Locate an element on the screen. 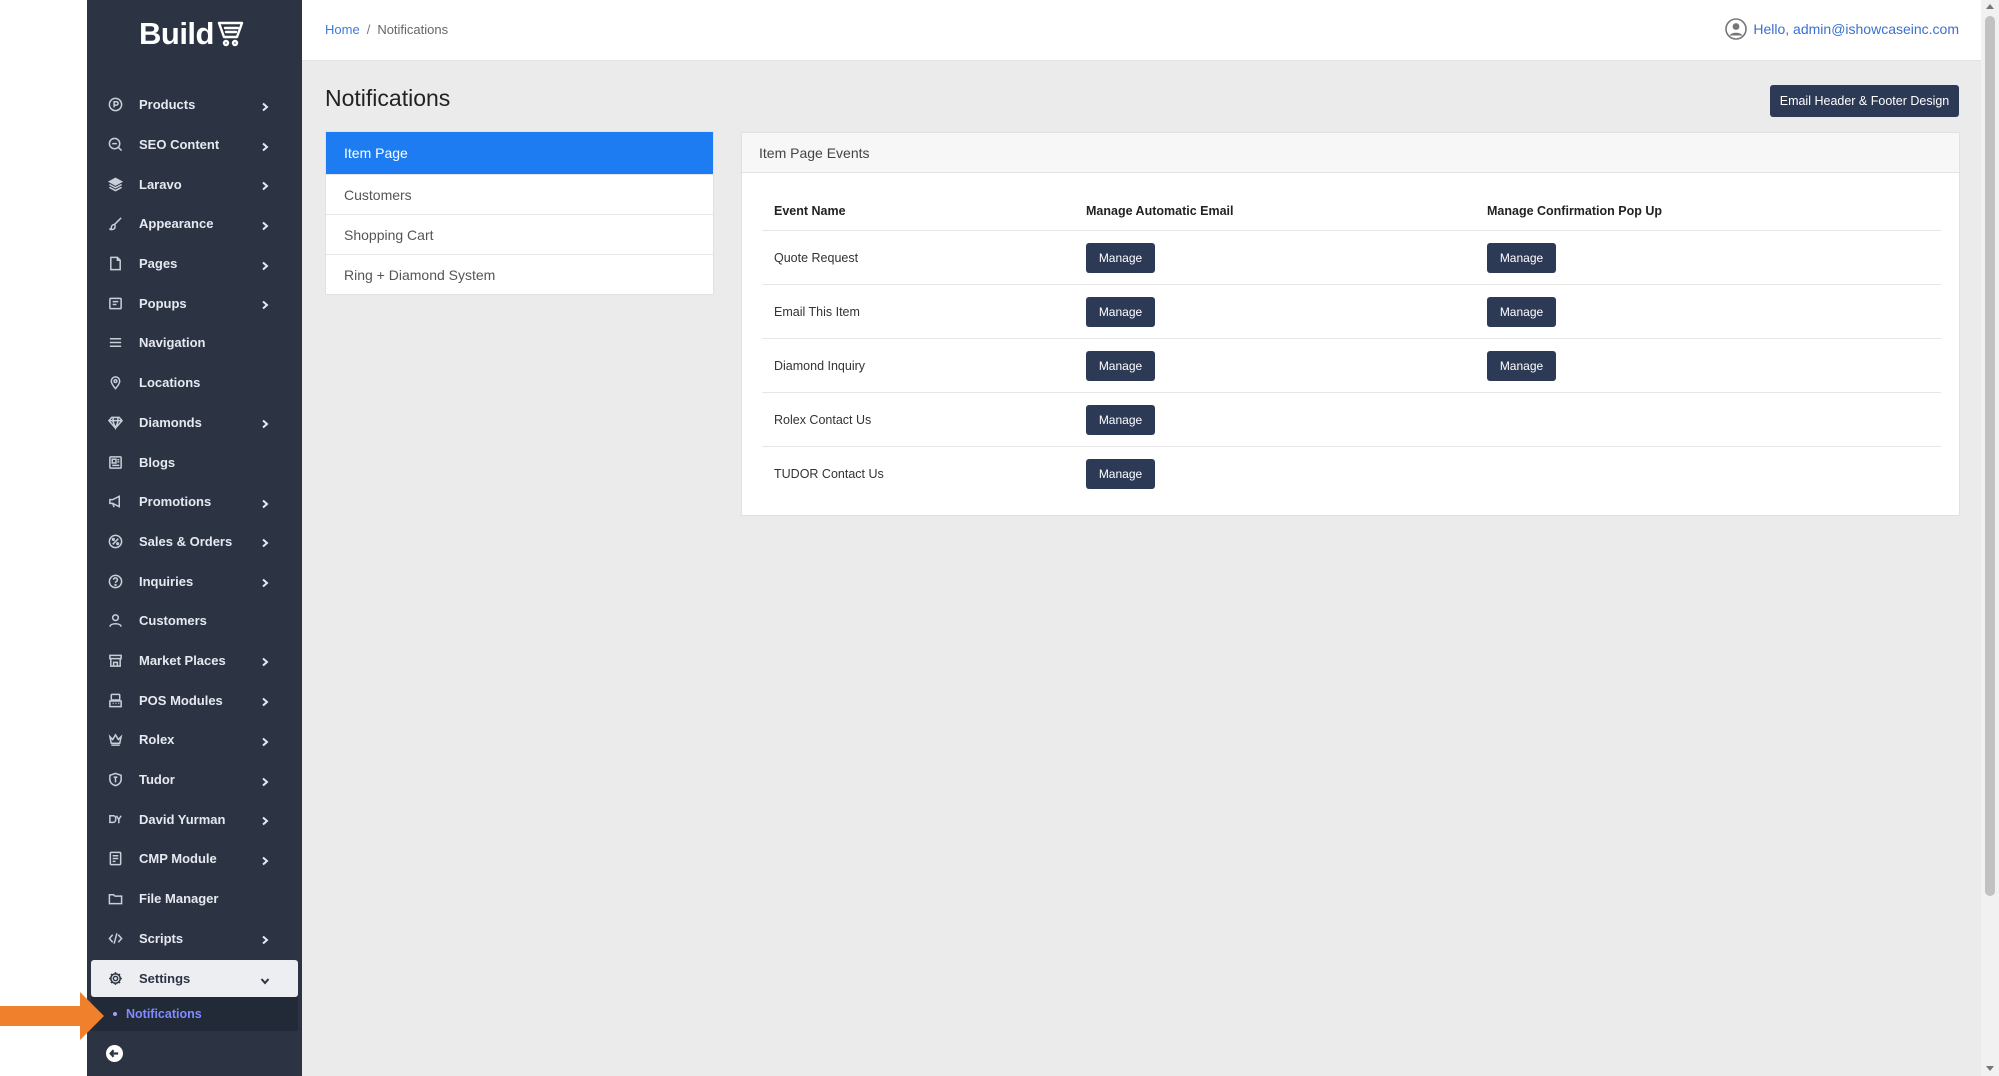 The height and width of the screenshot is (1076, 1999). tab-ring-diamond-system: Ring + Diamond System is located at coordinates (519, 274).